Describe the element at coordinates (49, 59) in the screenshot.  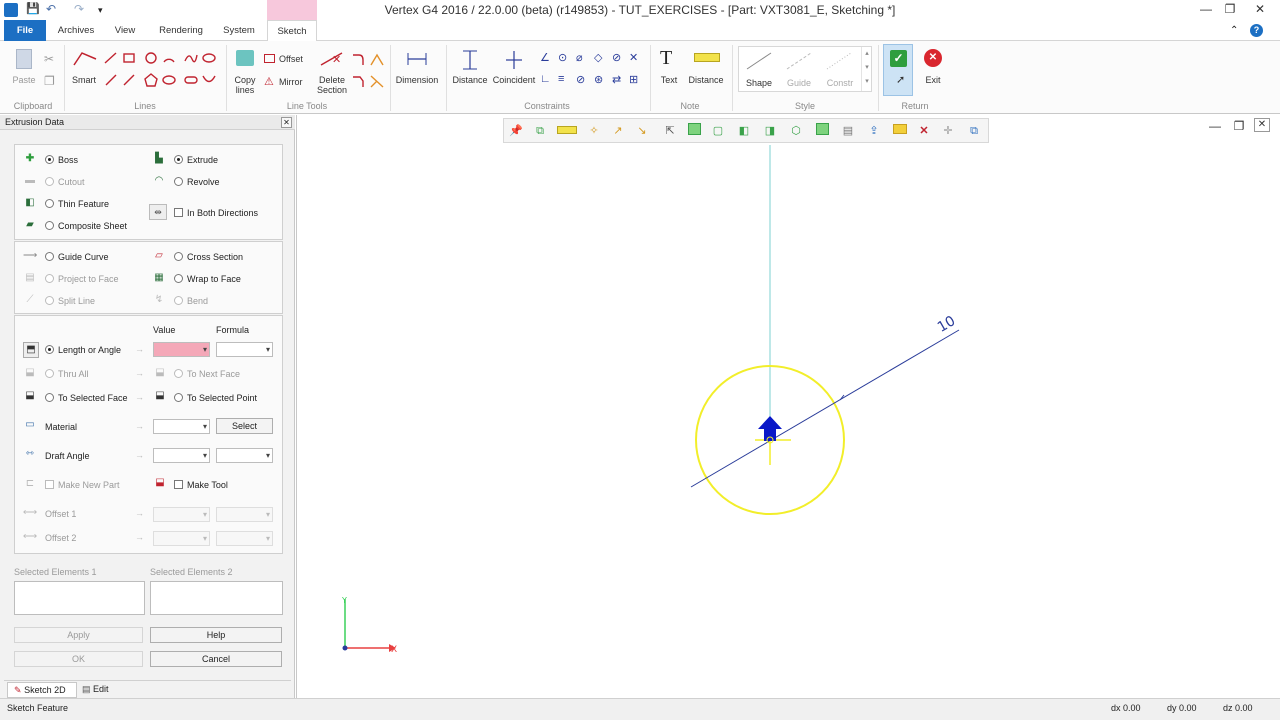
I see `cut-icon: ✂` at that location.